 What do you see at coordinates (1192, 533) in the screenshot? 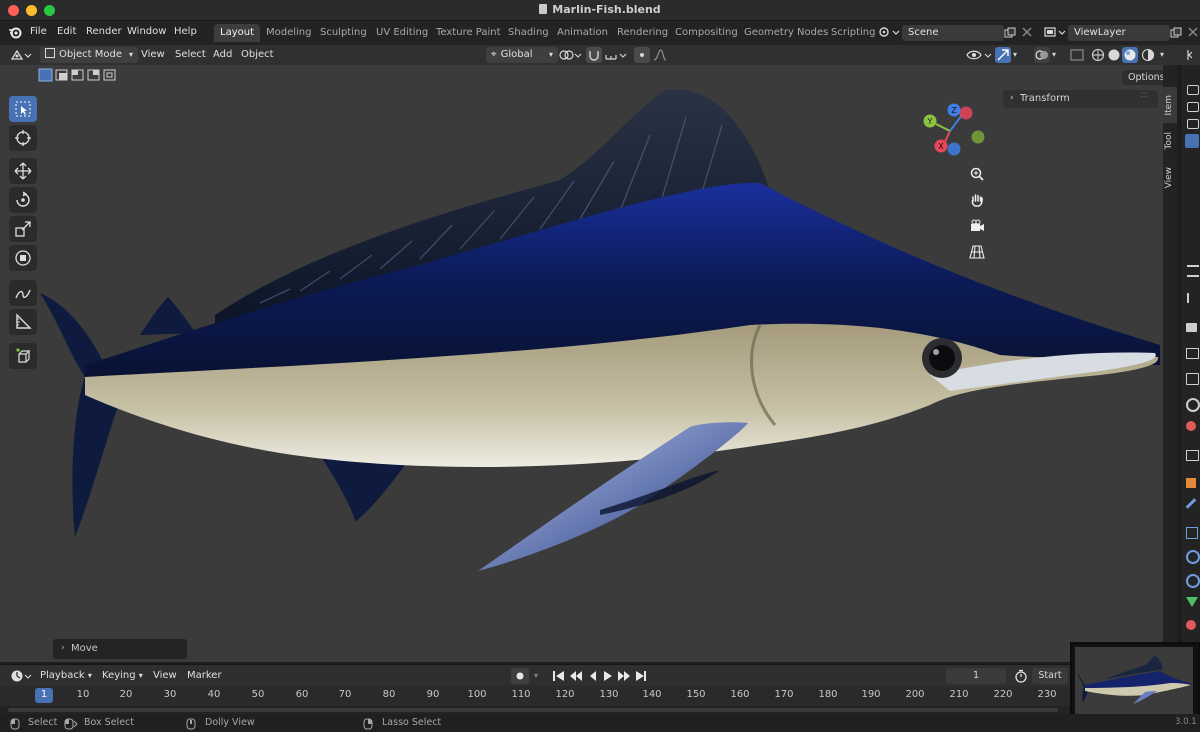
I see `particles-properties-icon` at bounding box center [1192, 533].